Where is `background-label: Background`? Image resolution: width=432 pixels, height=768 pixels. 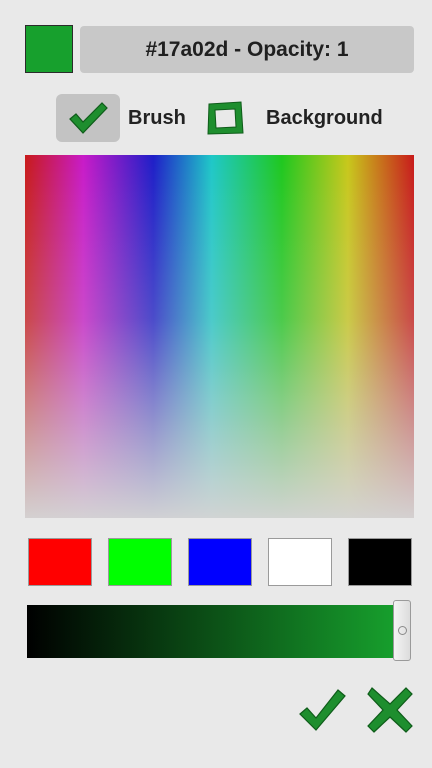 background-label: Background is located at coordinates (324, 118).